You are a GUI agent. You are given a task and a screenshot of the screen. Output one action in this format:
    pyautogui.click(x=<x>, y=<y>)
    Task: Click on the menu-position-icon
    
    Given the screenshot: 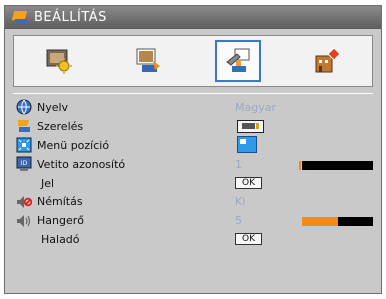 What is the action you would take?
    pyautogui.click(x=24, y=145)
    